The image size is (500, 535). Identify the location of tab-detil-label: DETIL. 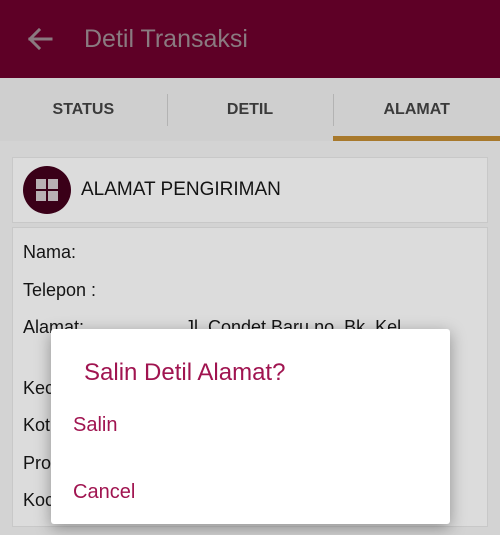
(250, 109).